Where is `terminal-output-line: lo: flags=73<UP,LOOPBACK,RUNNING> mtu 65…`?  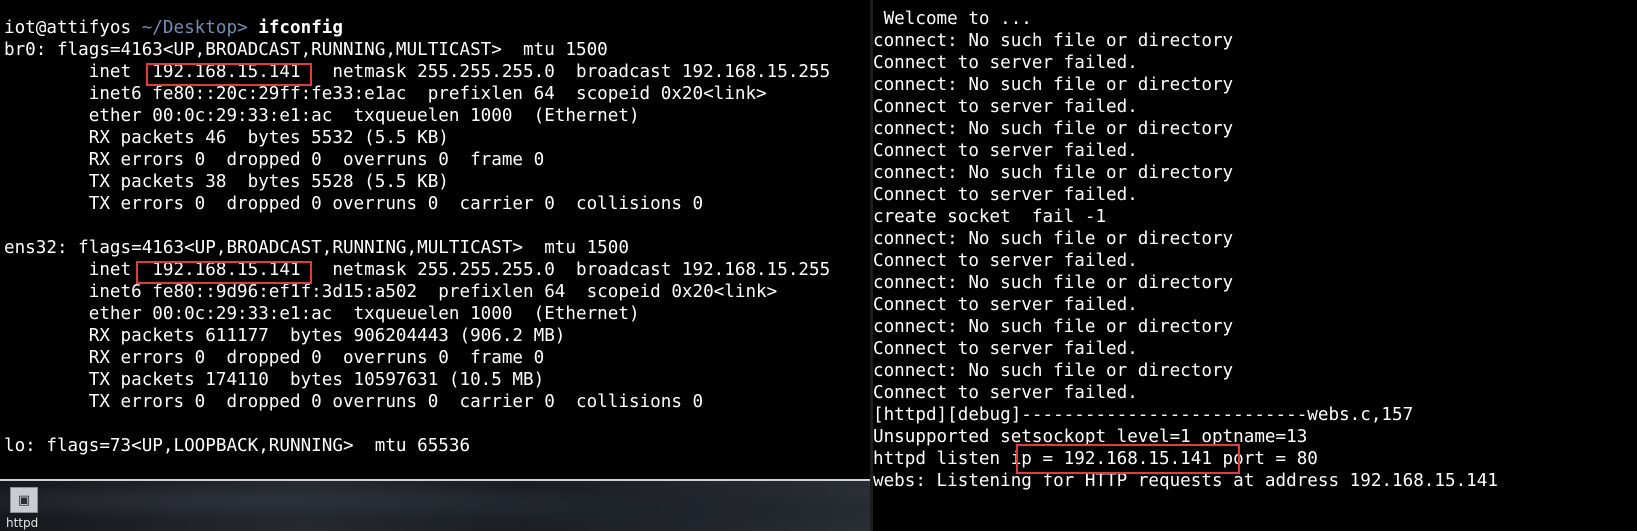 terminal-output-line: lo: flags=73<UP,LOOPBACK,RUNNING> mtu 65… is located at coordinates (237, 446).